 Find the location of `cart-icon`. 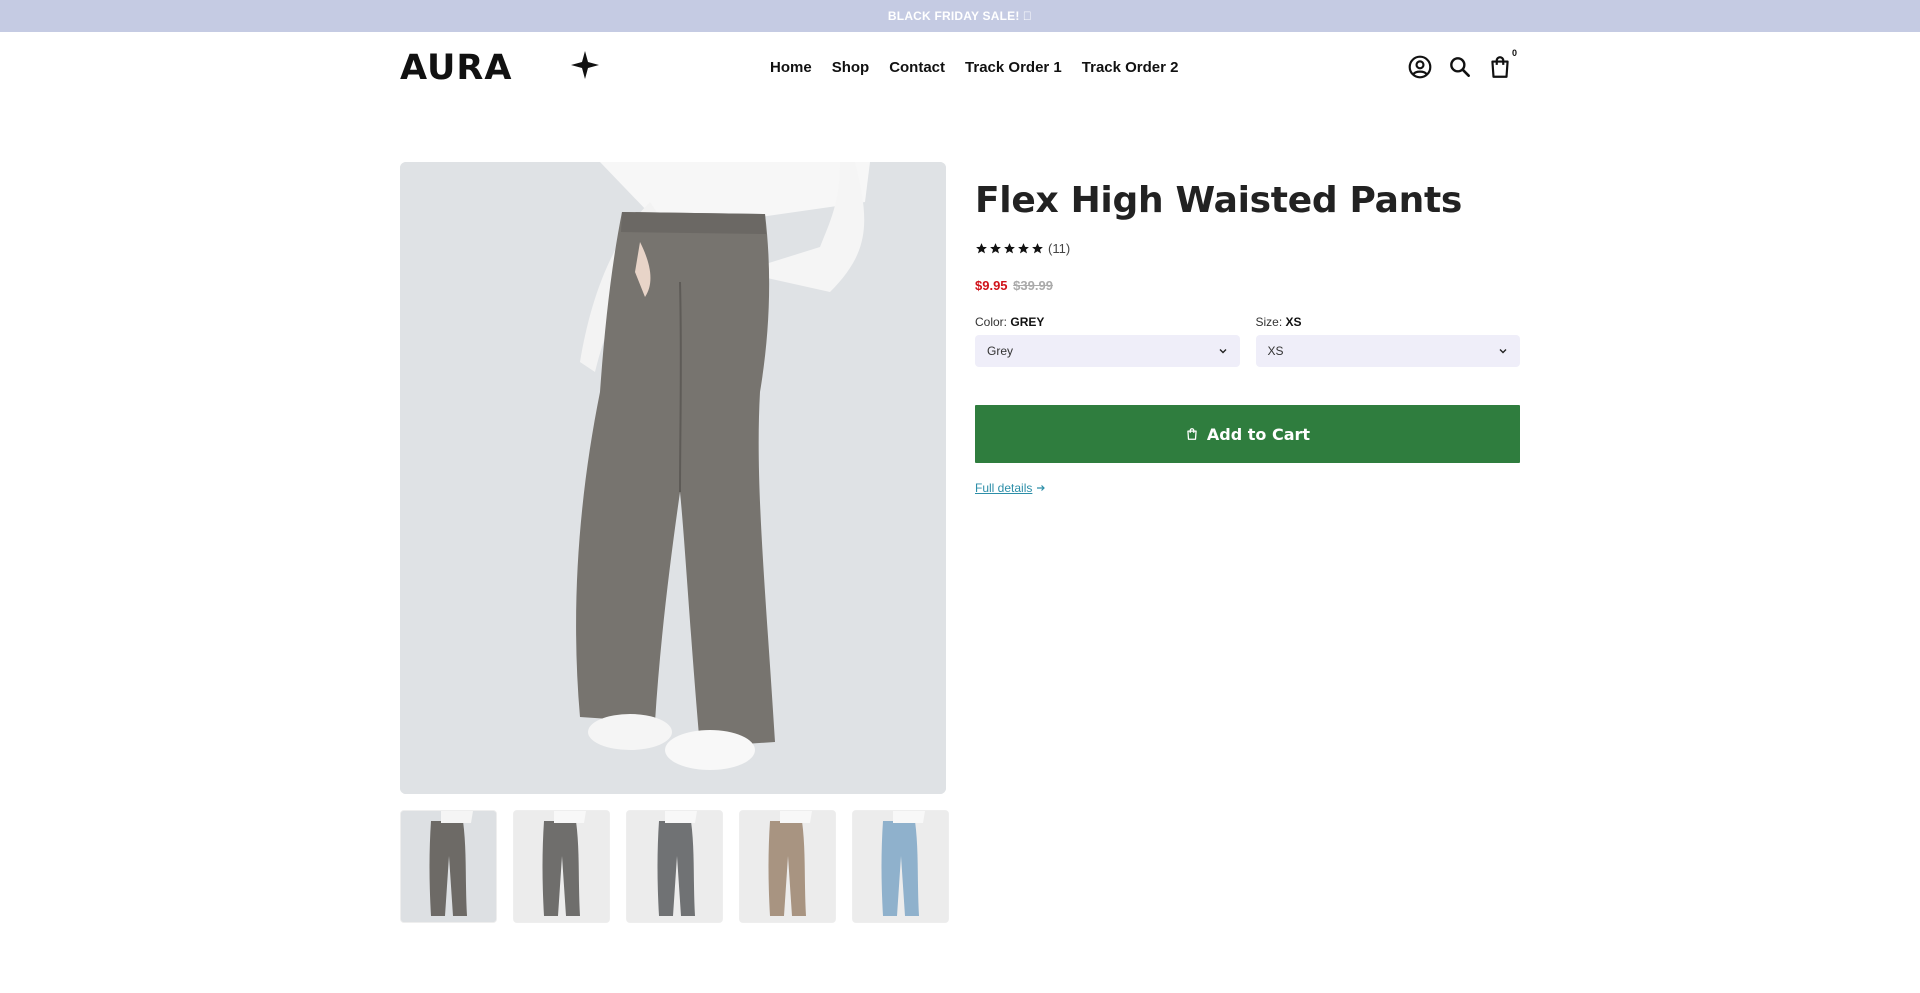

cart-icon is located at coordinates (1500, 67).